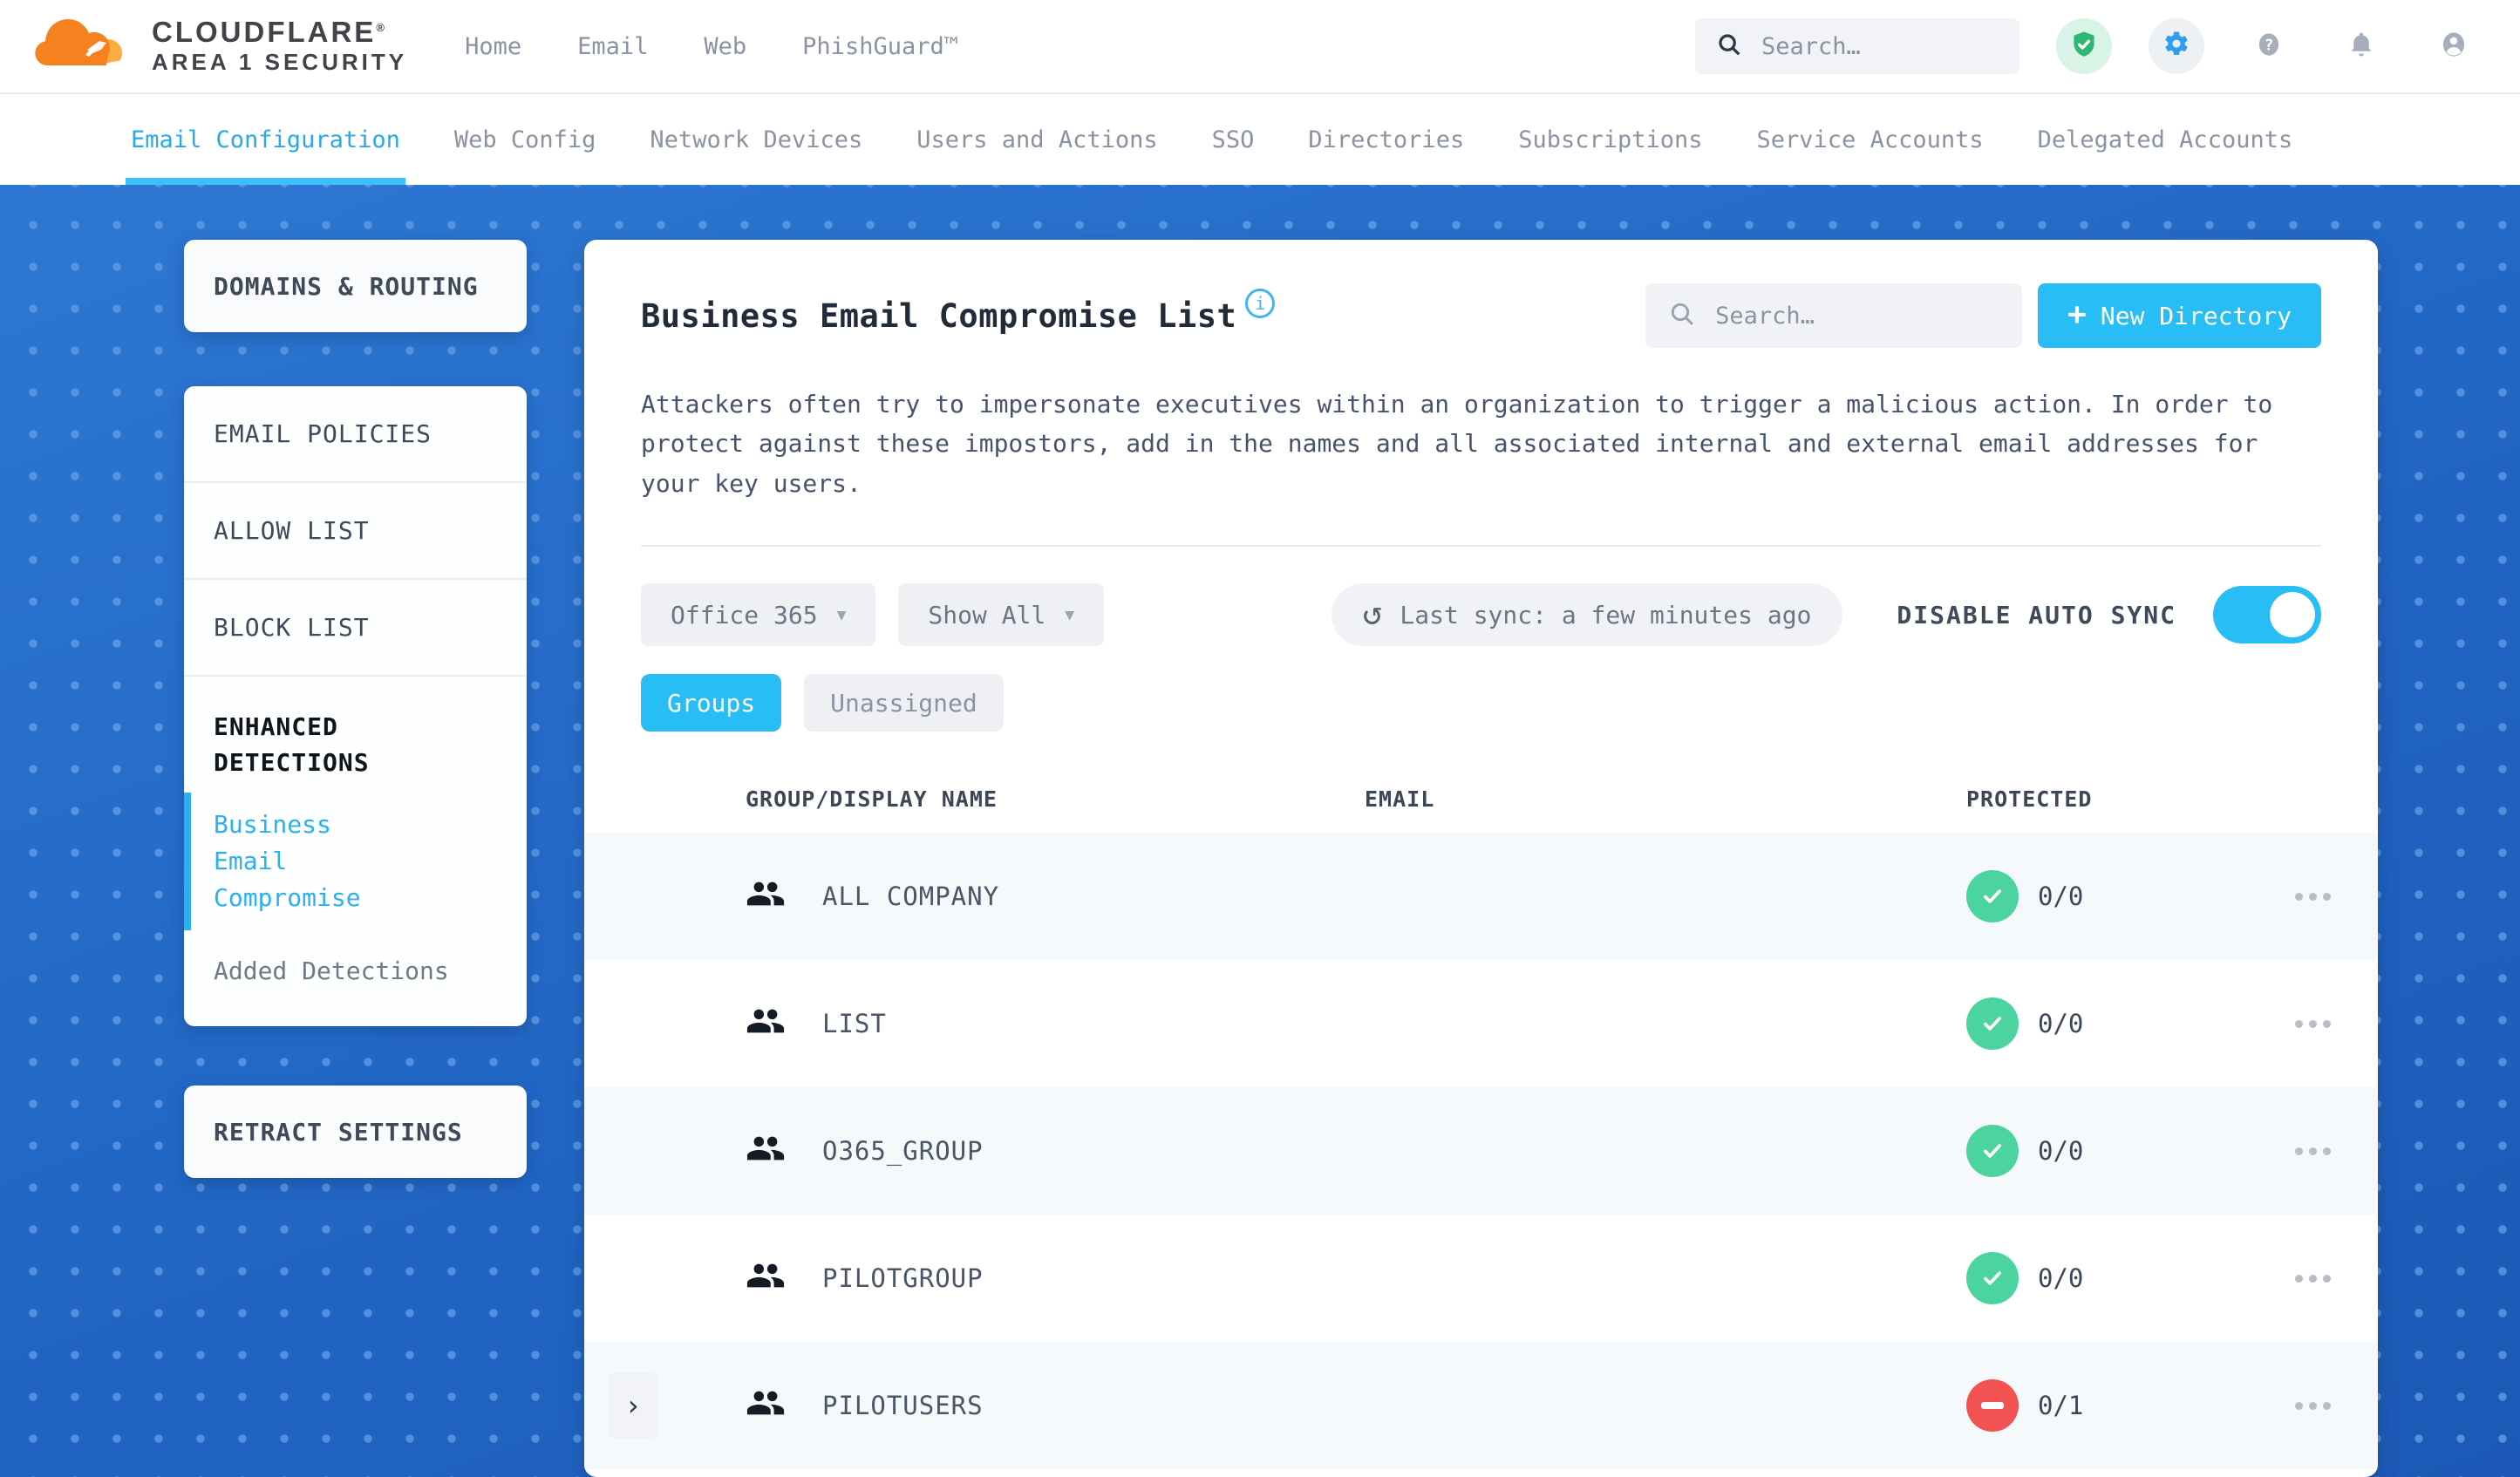 Image resolution: width=2520 pixels, height=1477 pixels. I want to click on group-name: PILOTUSERS, so click(903, 1406).